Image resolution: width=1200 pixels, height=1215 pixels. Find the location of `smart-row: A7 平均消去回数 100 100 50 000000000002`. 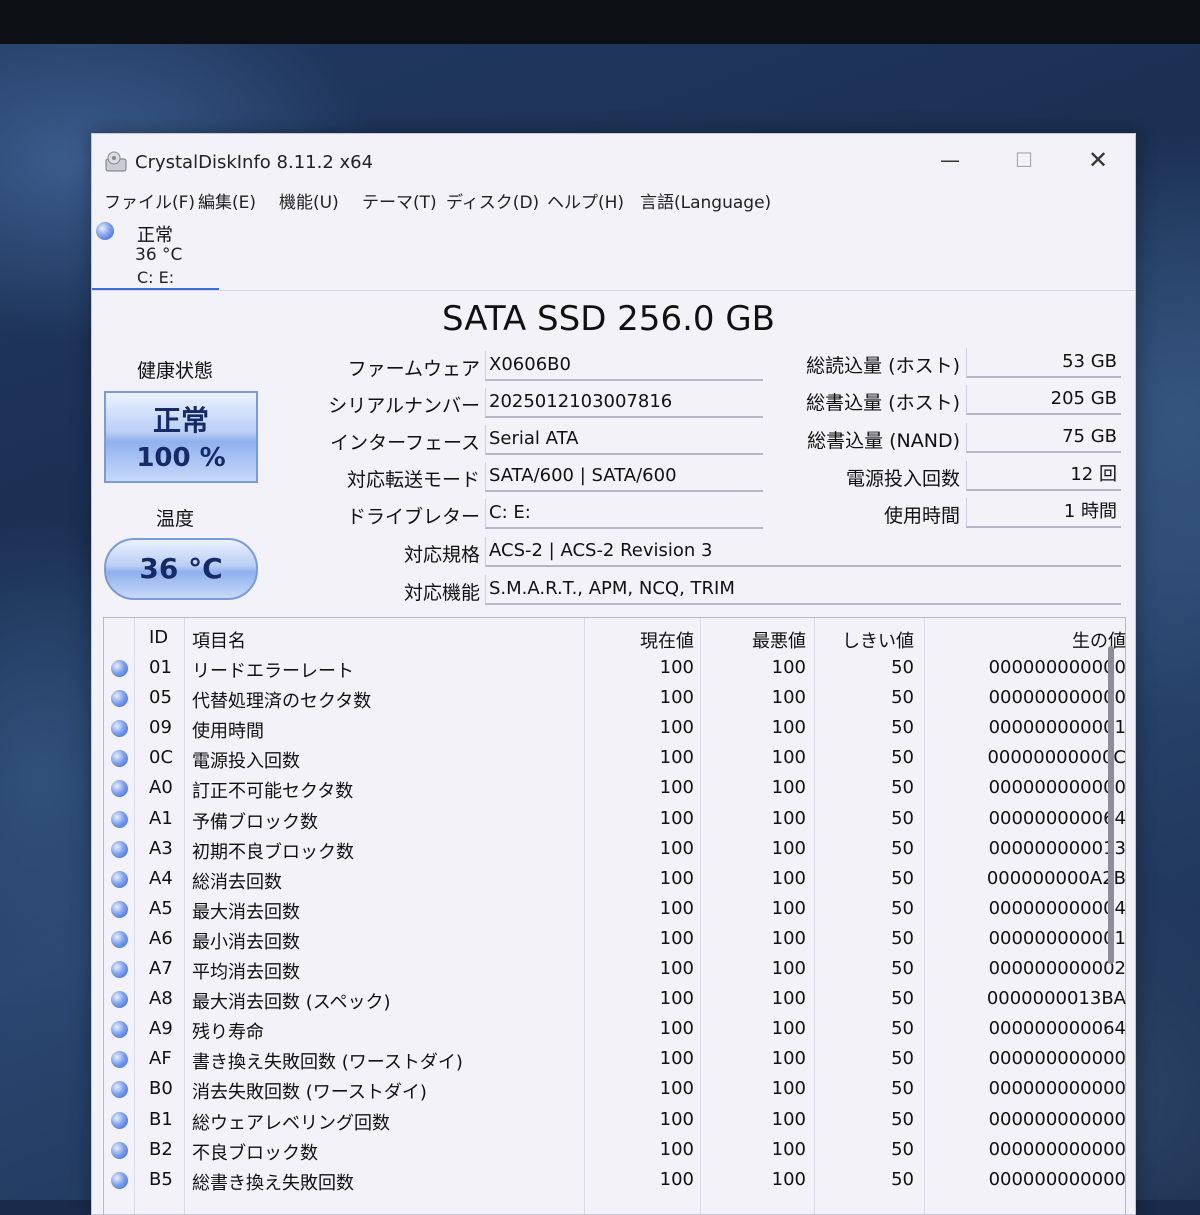

smart-row: A7 平均消去回数 100 100 50 000000000002 is located at coordinates (615, 970).